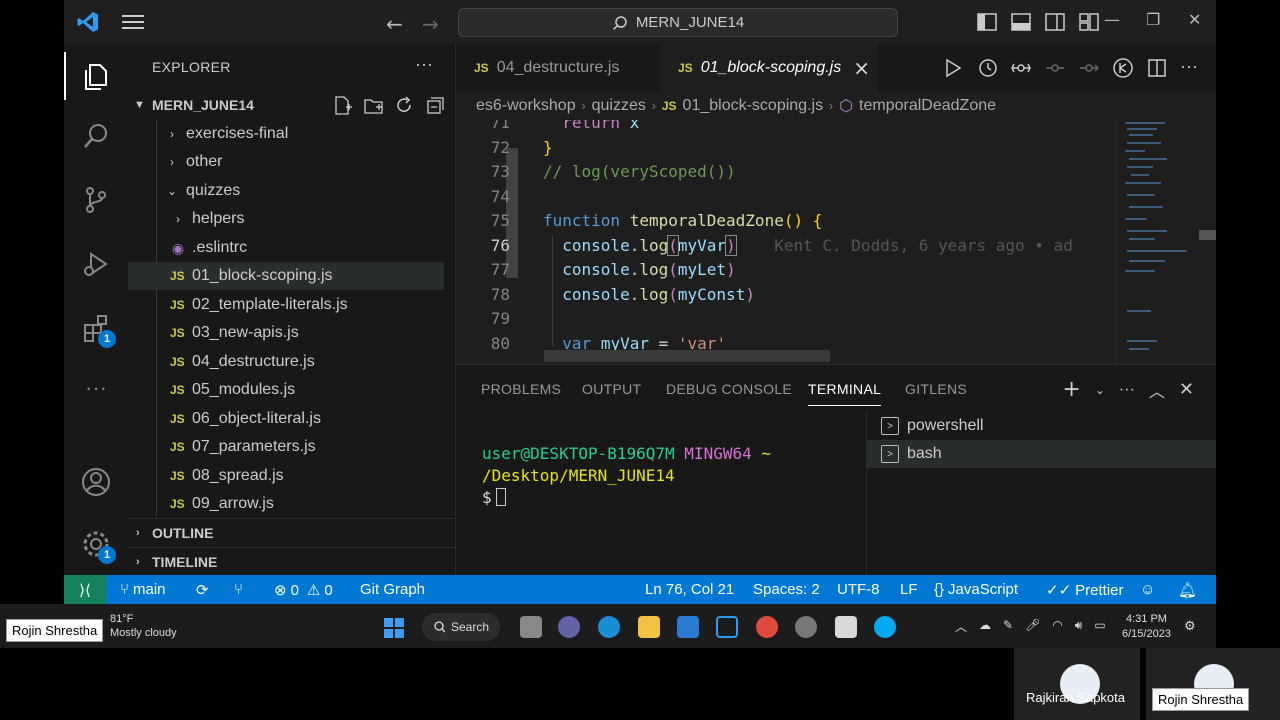  What do you see at coordinates (987, 22) in the screenshot?
I see `toggle-sidebar-icon` at bounding box center [987, 22].